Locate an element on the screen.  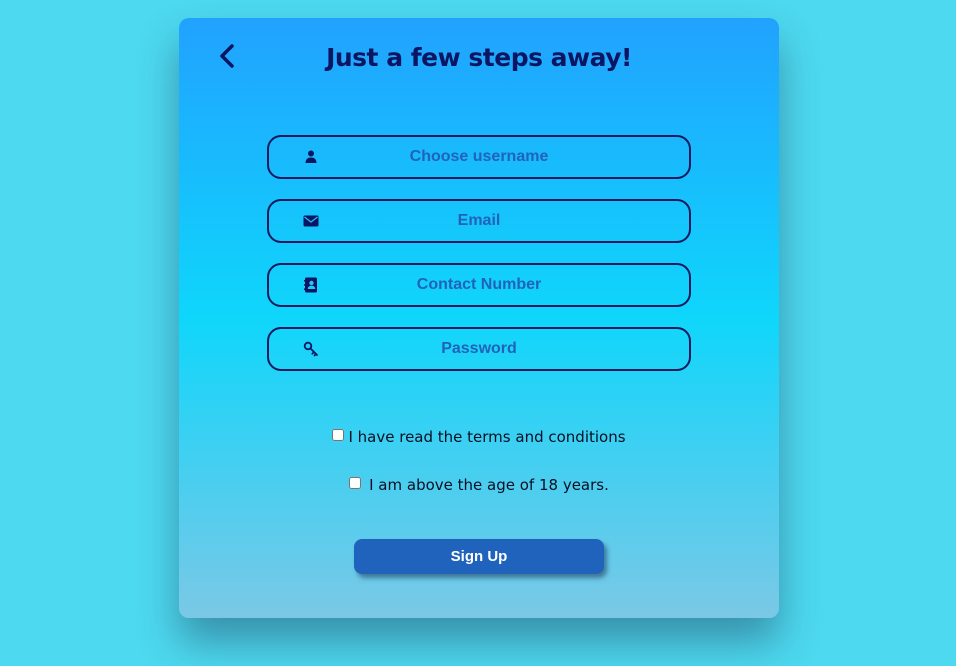
page-title: Just a few steps away! is located at coordinates (479, 57).